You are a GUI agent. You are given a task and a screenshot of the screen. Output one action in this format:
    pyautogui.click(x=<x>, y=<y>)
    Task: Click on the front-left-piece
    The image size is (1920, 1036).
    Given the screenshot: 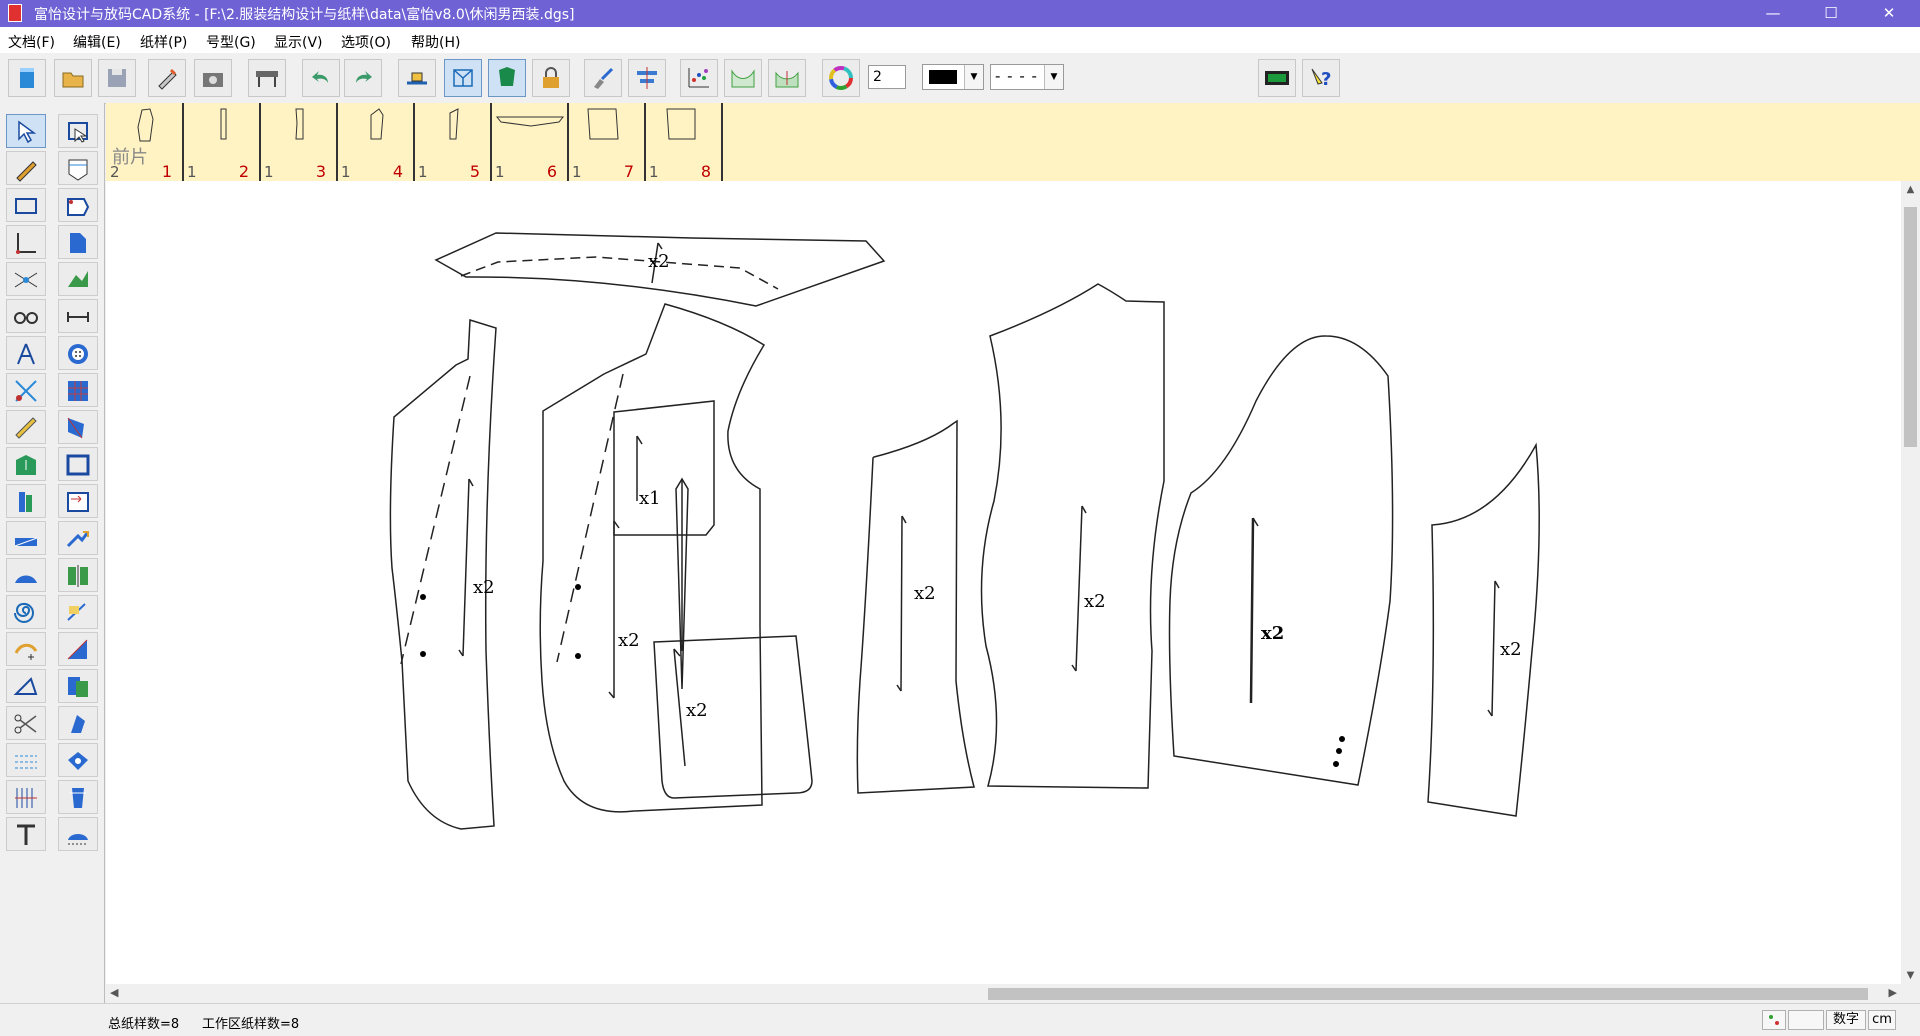 What is the action you would take?
    pyautogui.click(x=443, y=574)
    